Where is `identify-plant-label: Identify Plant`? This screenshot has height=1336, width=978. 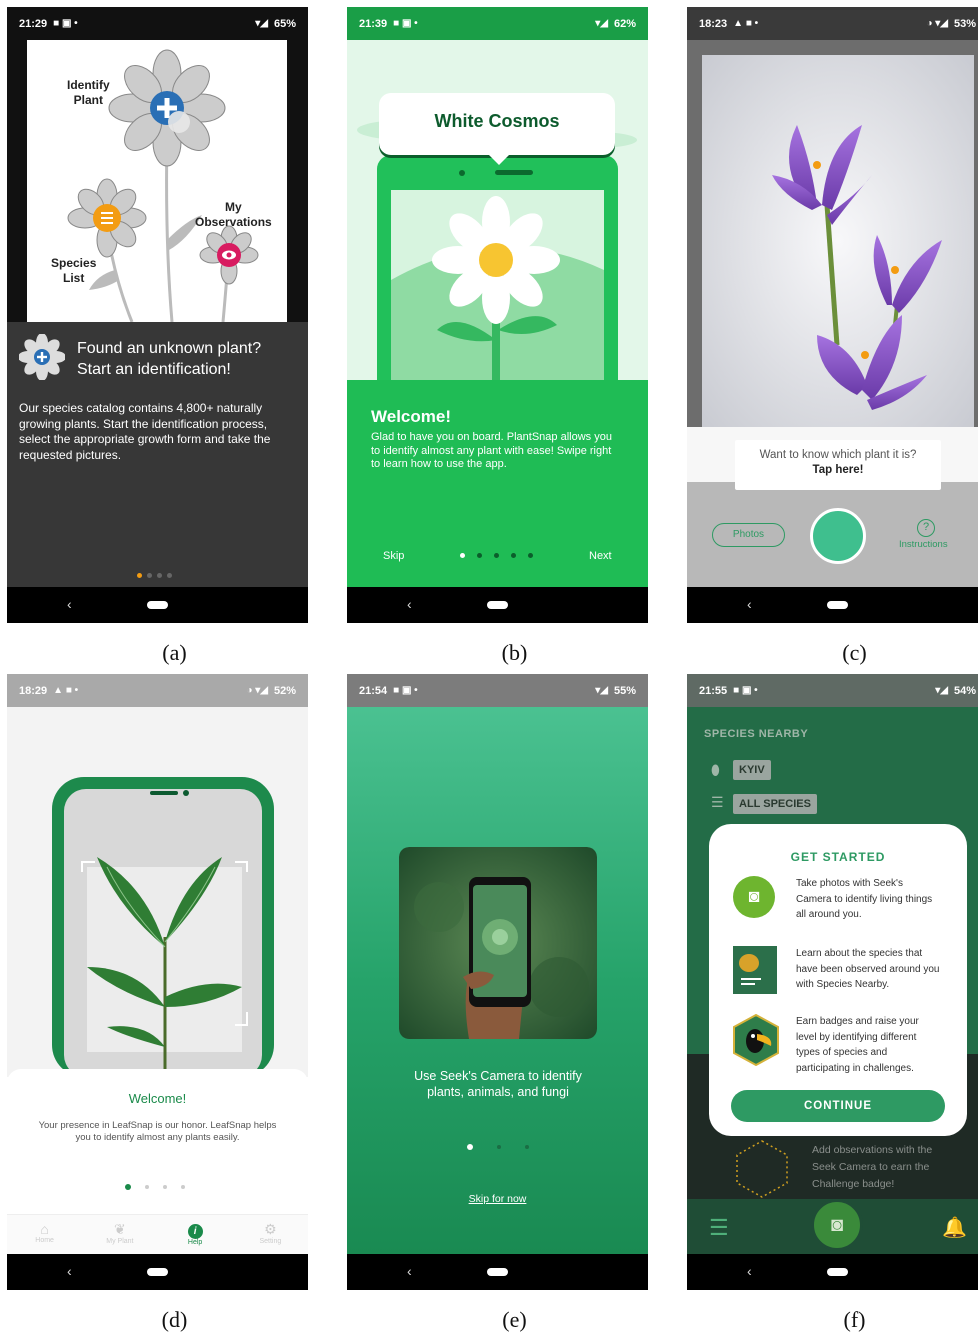
identify-plant-label: Identify Plant is located at coordinates (88, 93).